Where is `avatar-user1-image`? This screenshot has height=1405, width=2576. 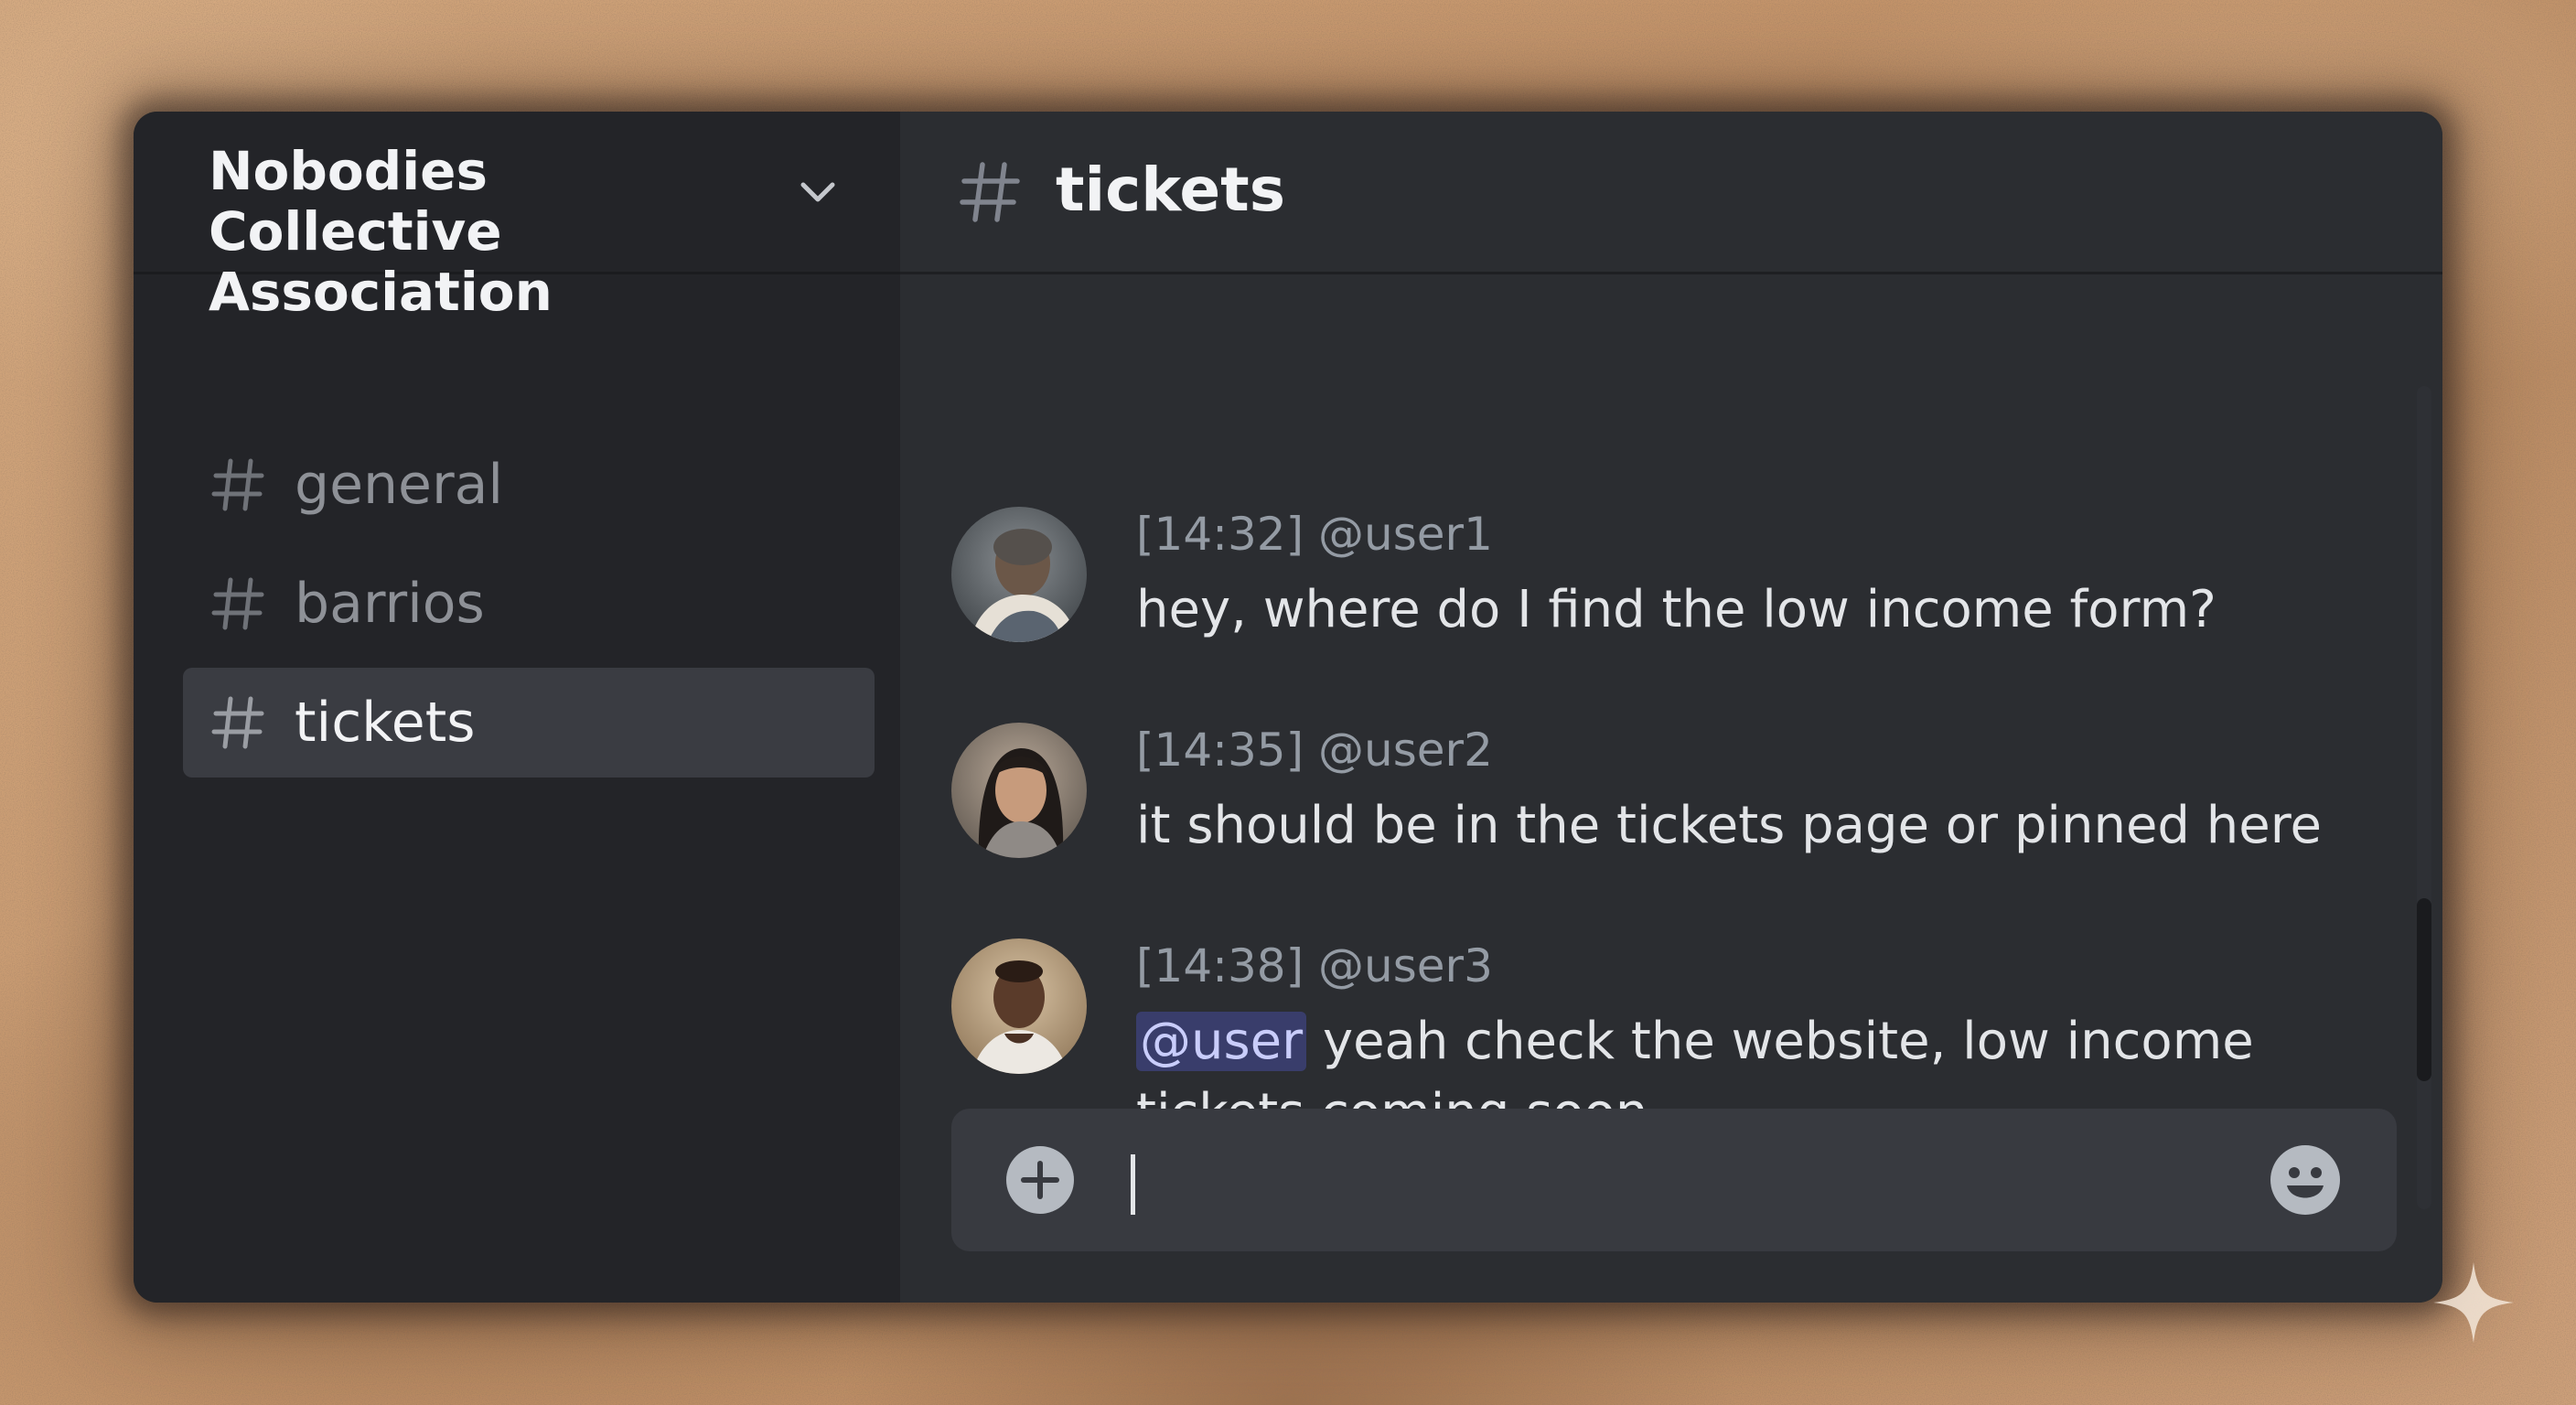 avatar-user1-image is located at coordinates (1019, 574).